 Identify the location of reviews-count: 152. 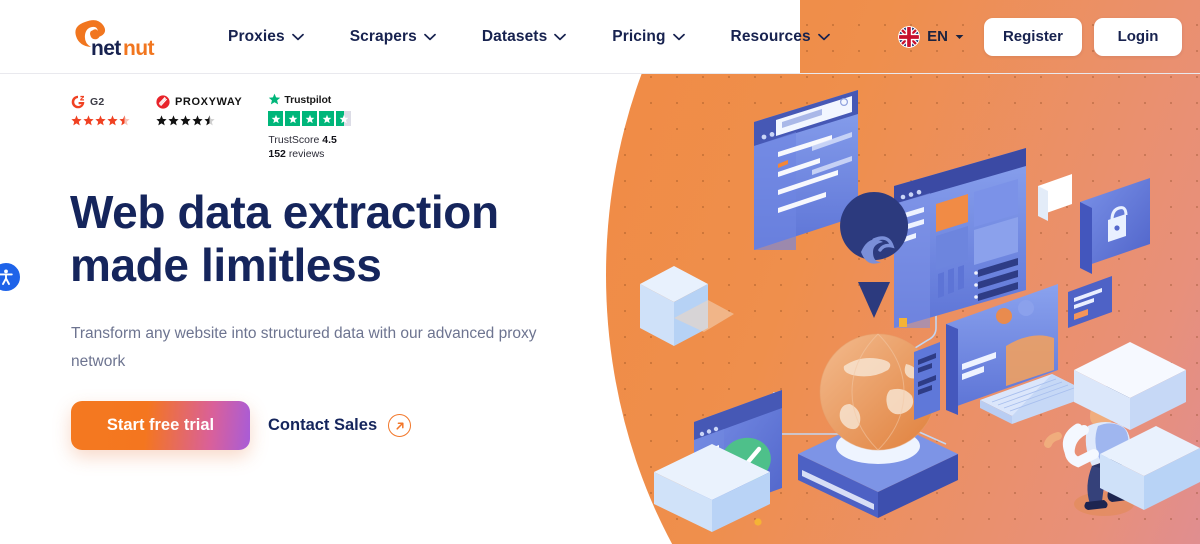
(277, 154).